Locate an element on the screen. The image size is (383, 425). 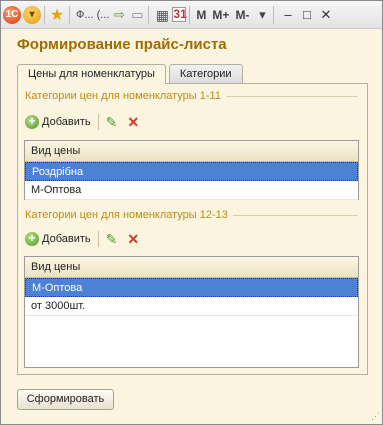
maximize-button: □ is located at coordinates (306, 14).